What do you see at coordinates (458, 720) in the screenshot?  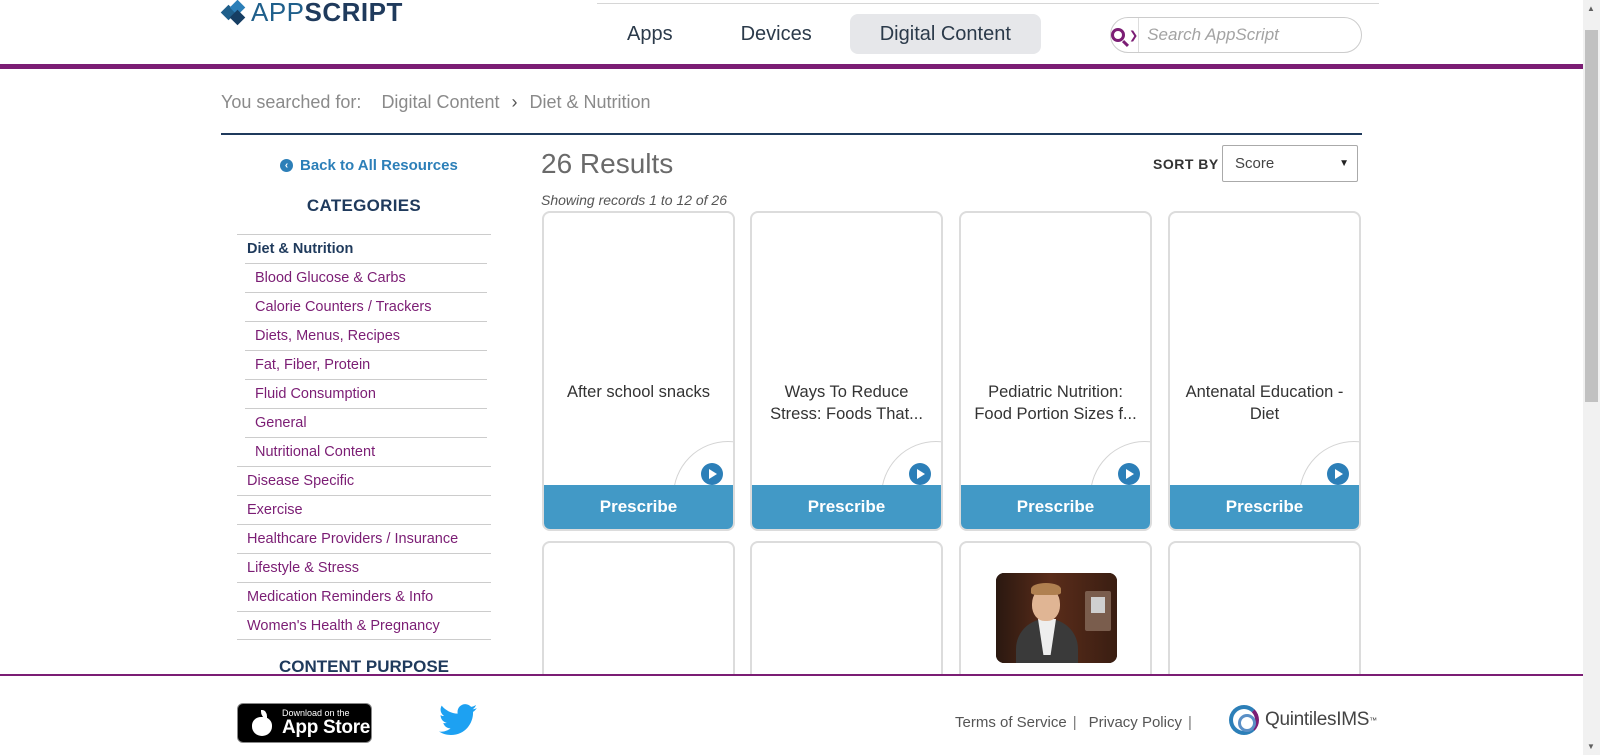 I see `twitter-icon` at bounding box center [458, 720].